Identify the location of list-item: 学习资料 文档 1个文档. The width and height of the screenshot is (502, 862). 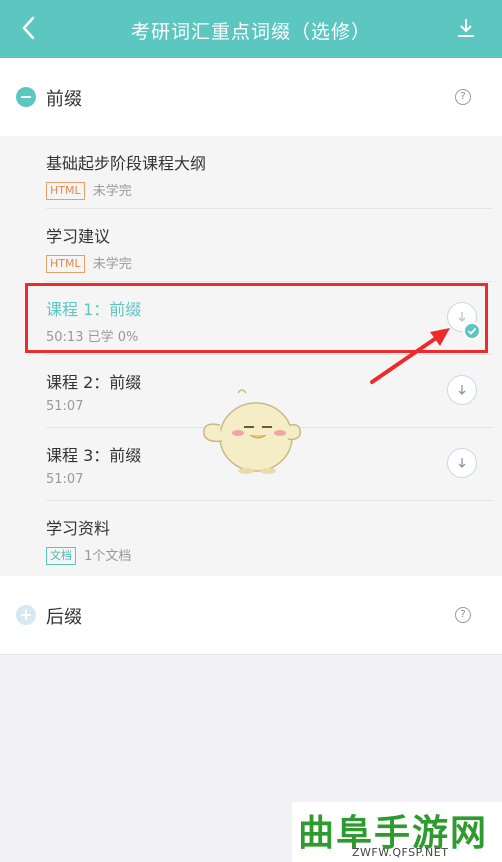
(251, 537).